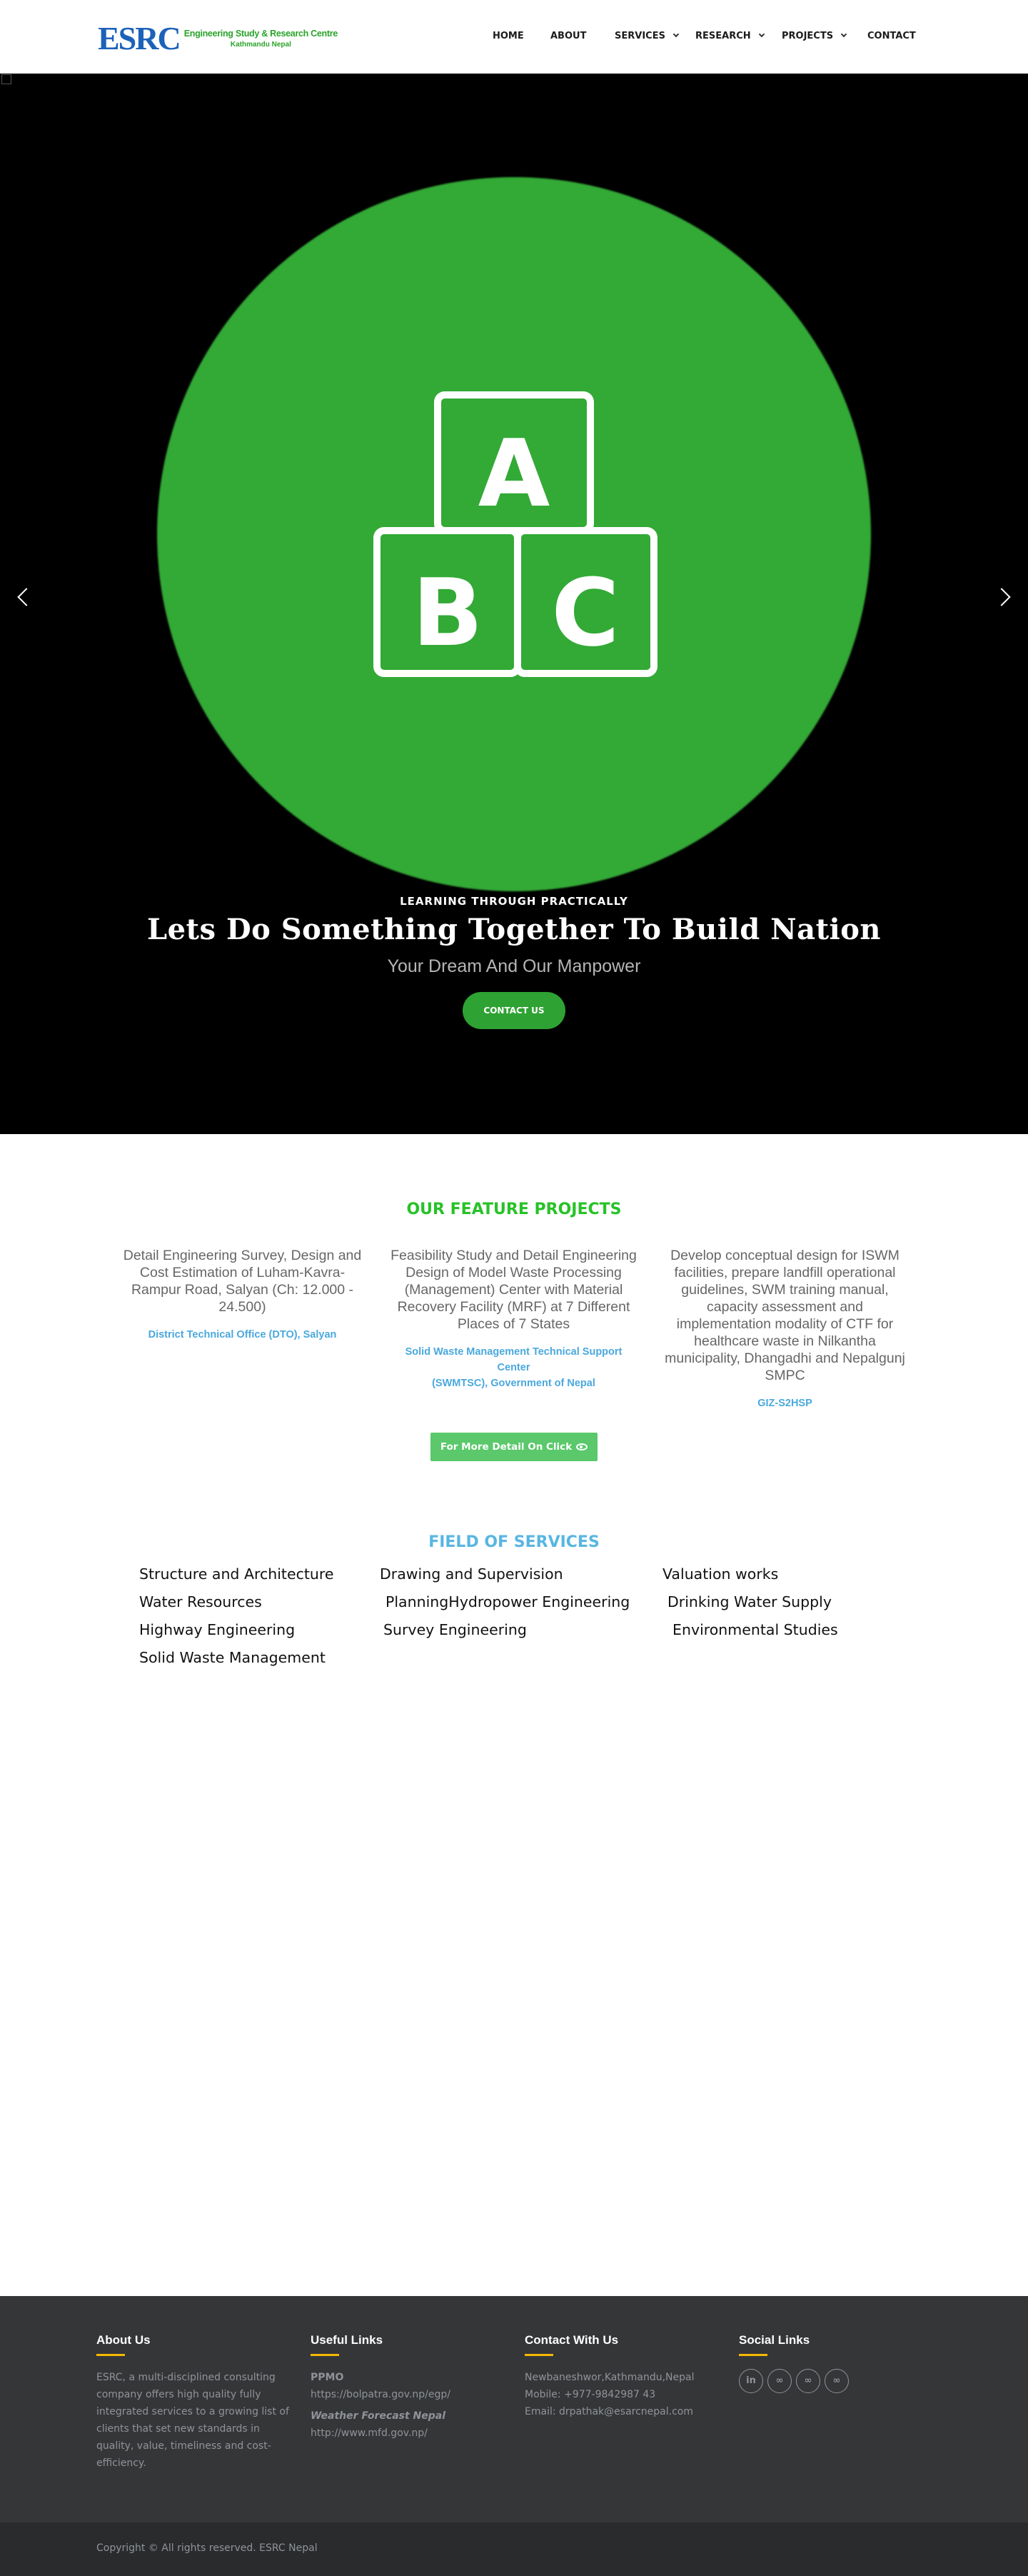  Describe the element at coordinates (514, 1209) in the screenshot. I see `feature-projects-title: OUR FEATURE PROJECTS` at that location.